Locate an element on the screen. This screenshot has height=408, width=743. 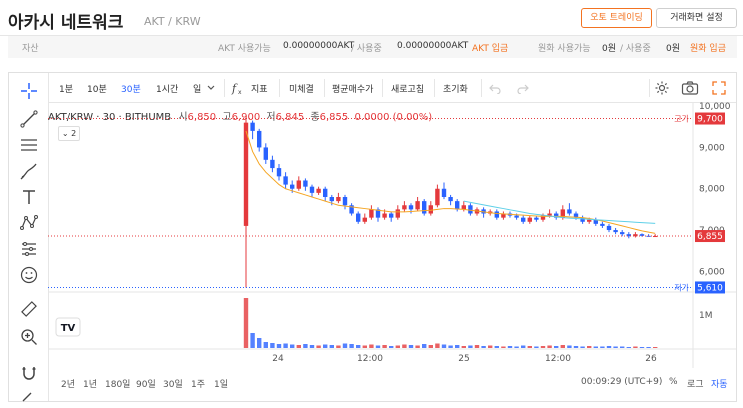
ruler-icon is located at coordinates (29, 309).